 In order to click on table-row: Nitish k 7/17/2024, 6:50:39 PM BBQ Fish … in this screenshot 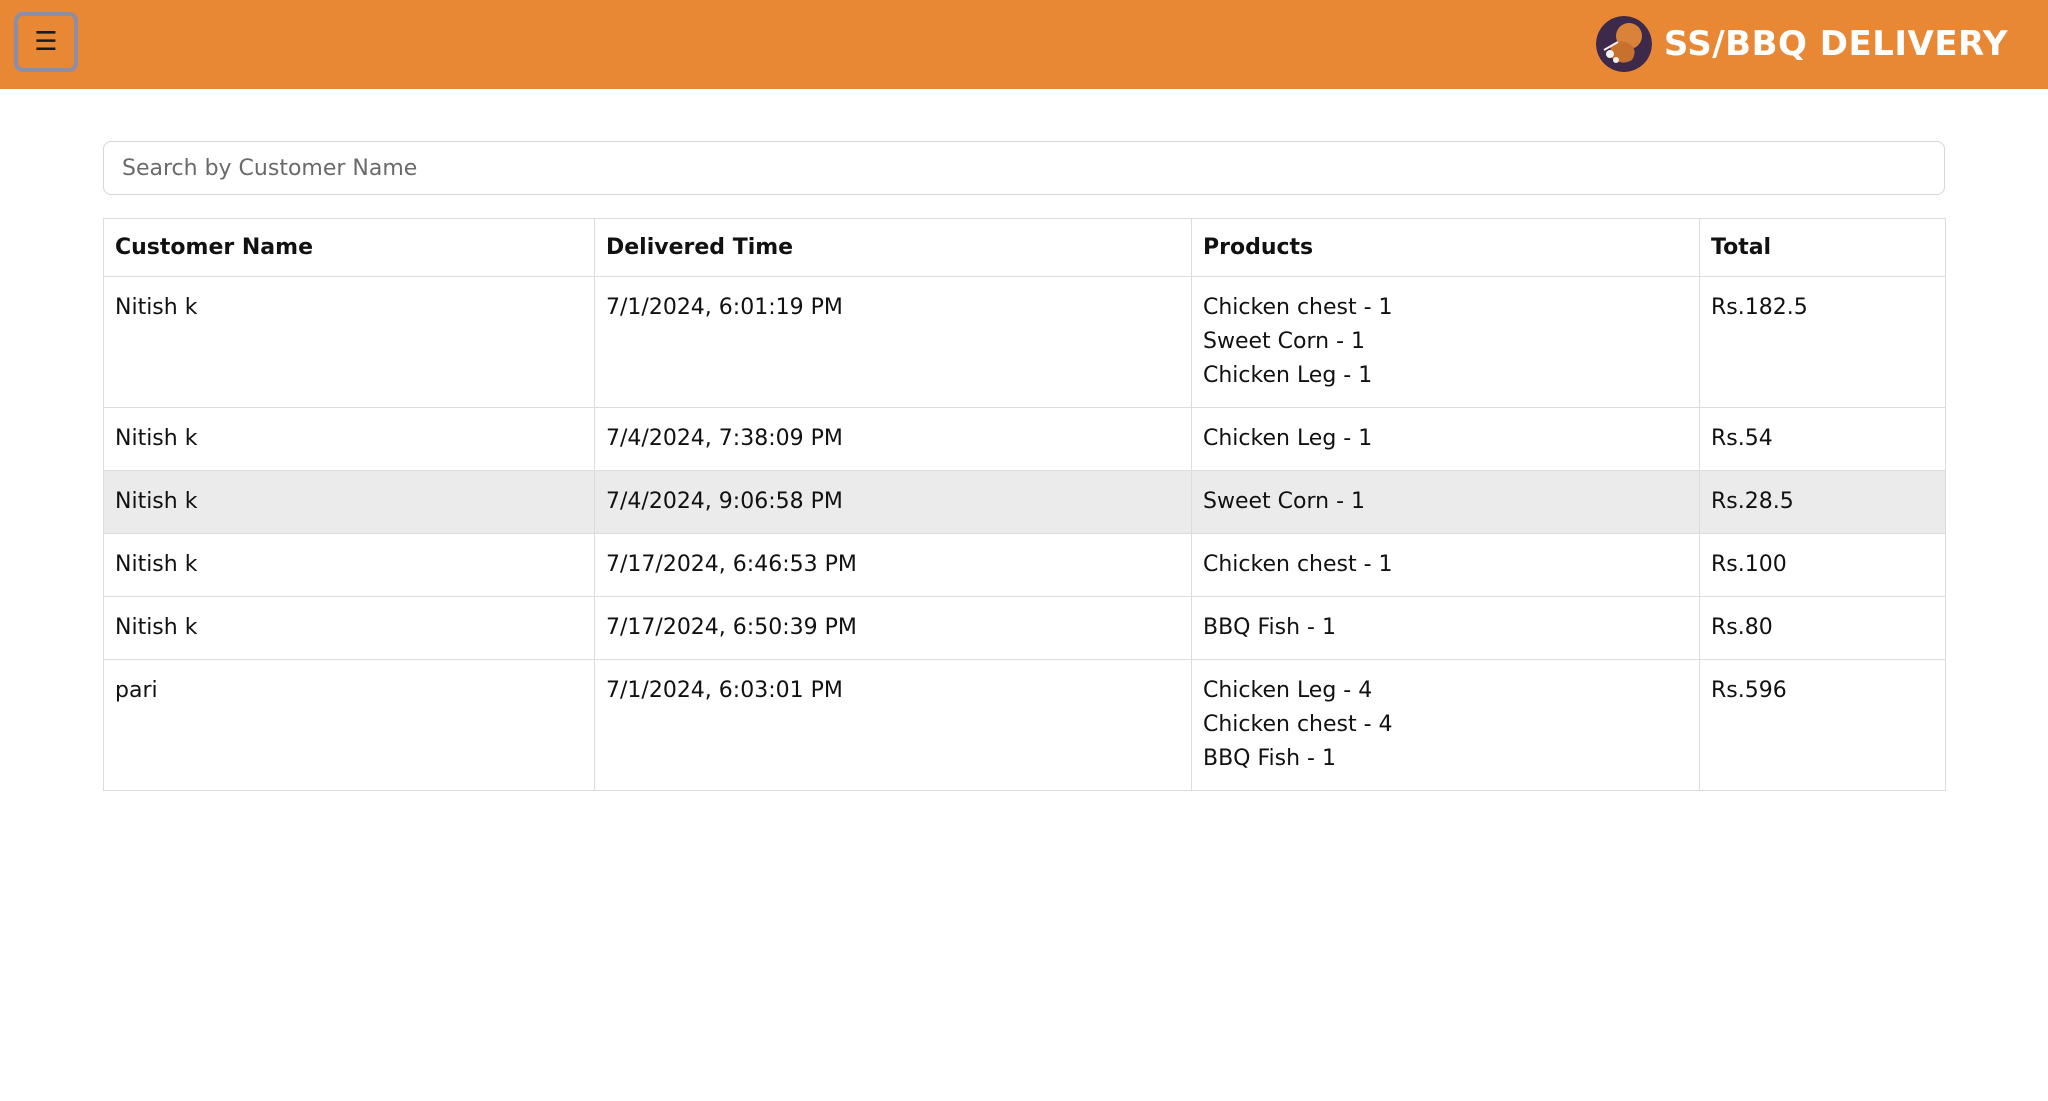, I will do `click(1024, 628)`.